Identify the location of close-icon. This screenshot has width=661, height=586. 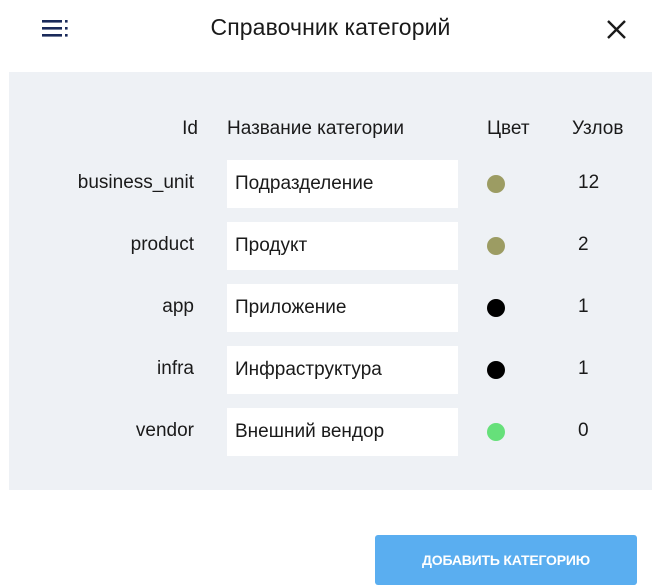
(616, 29).